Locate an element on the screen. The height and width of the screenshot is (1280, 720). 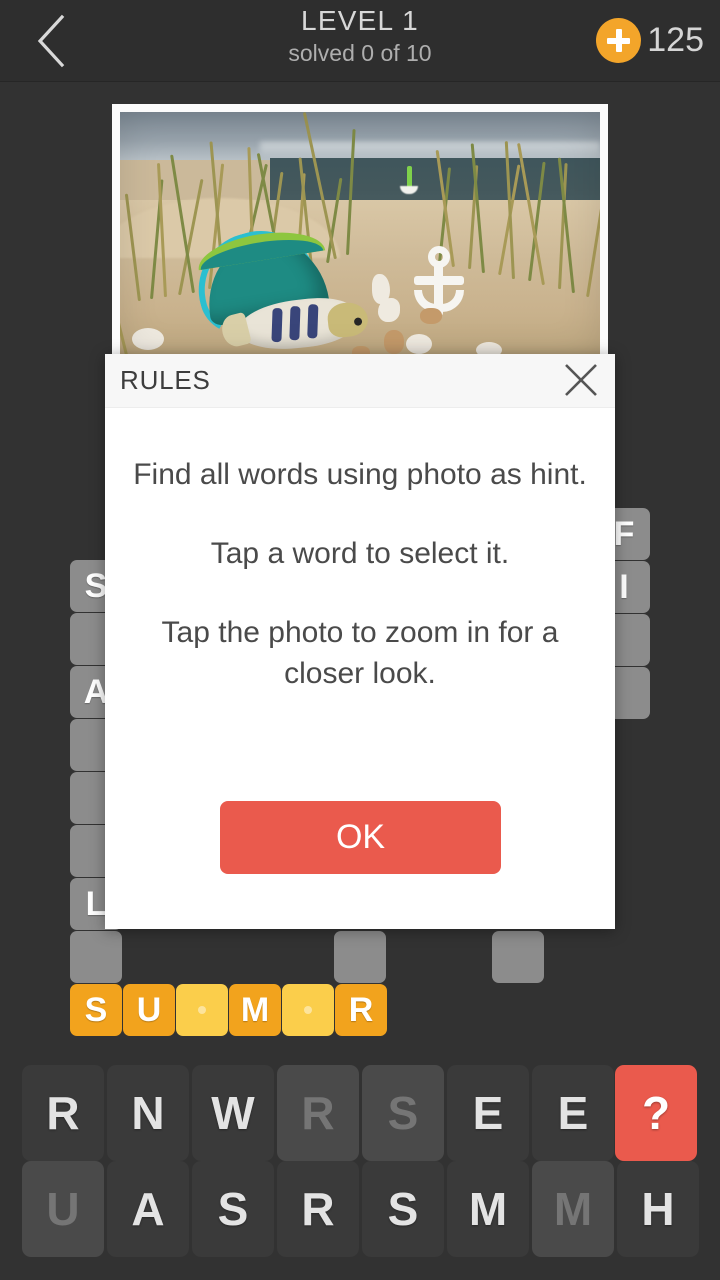
key-w: W is located at coordinates (233, 1113).